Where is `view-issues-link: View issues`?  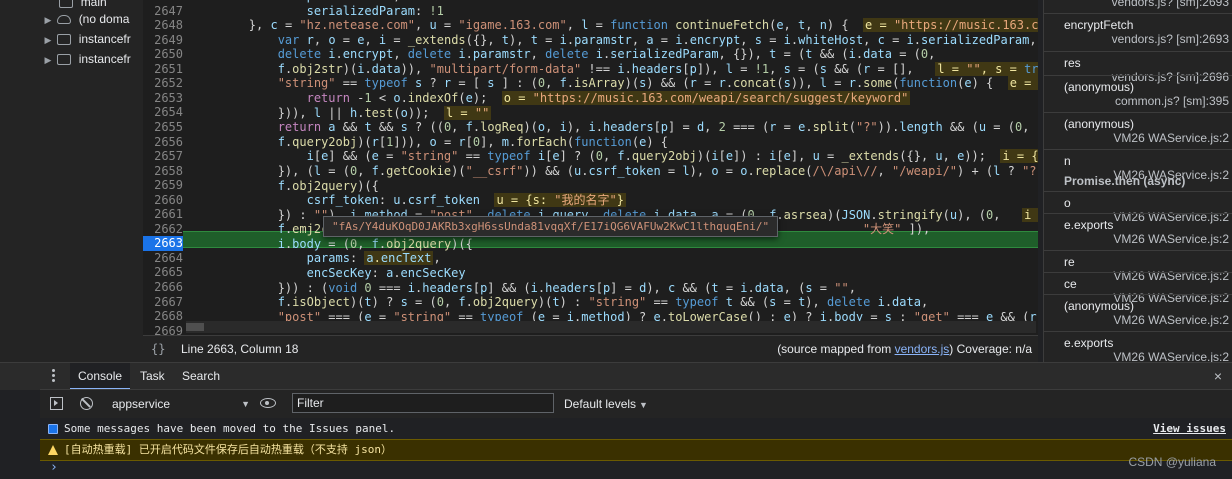 view-issues-link: View issues is located at coordinates (1189, 429).